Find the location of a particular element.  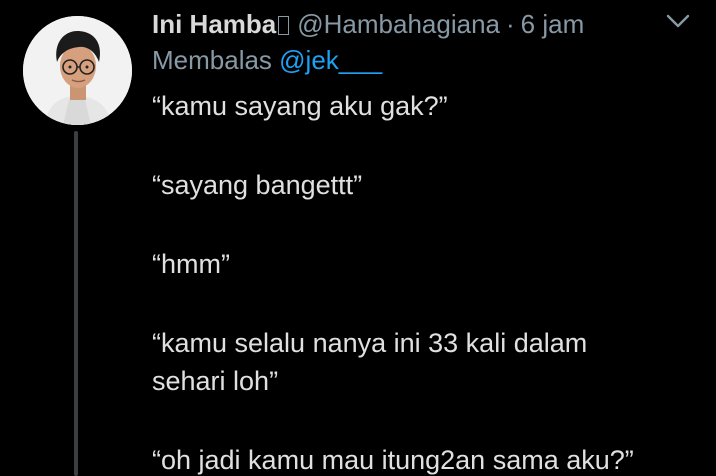

profile-photo-icon is located at coordinates (77, 70).